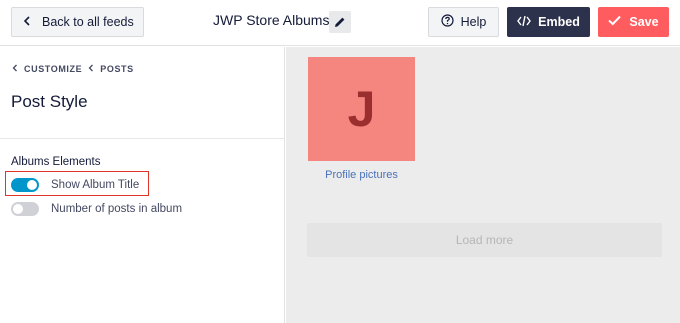 The image size is (680, 323). I want to click on help-button: Help, so click(463, 22).